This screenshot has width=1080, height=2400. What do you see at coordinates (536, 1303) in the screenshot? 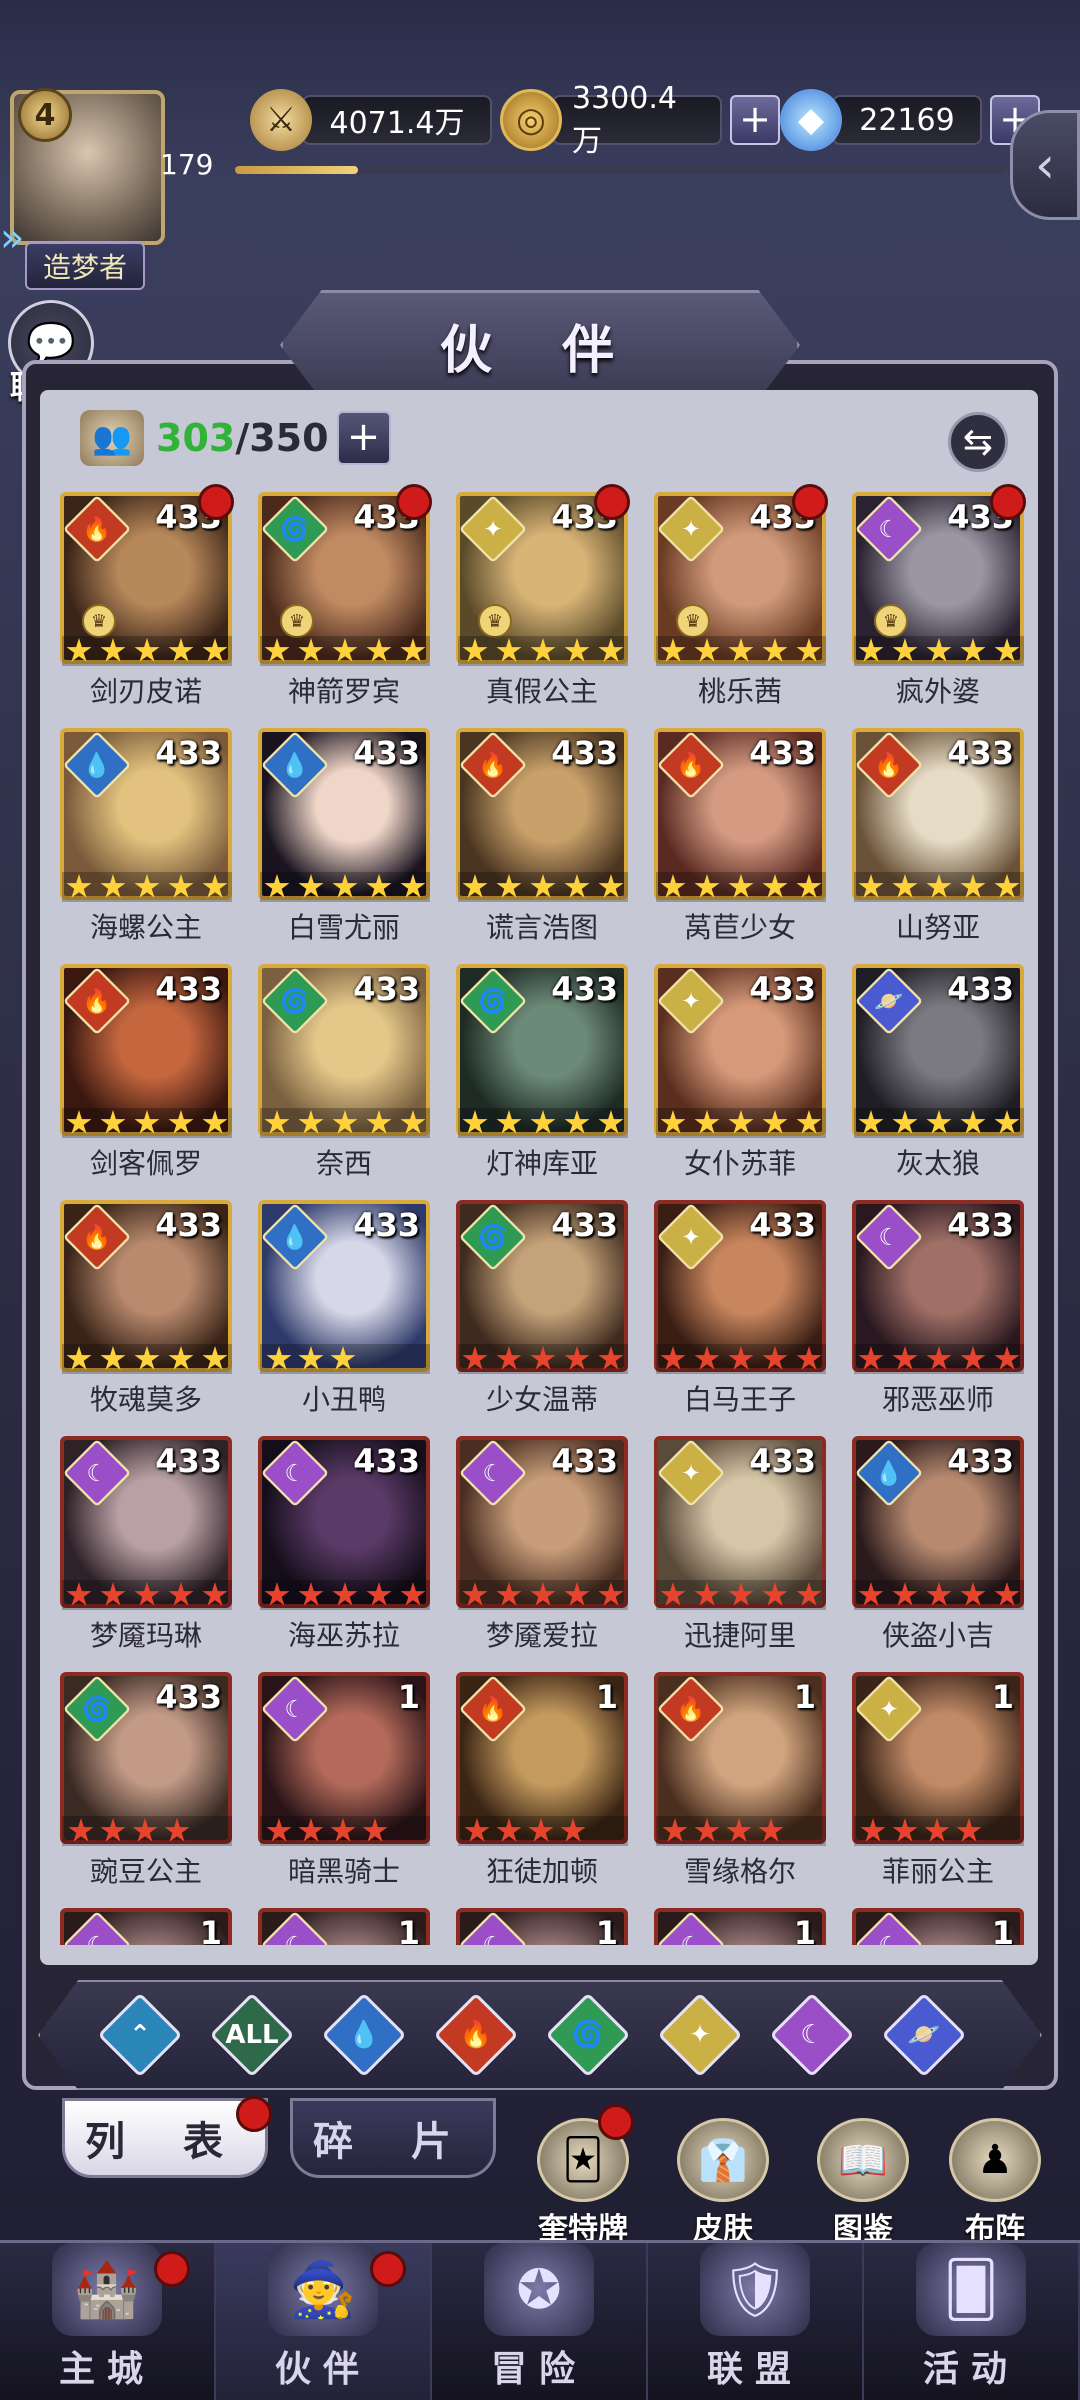
I see `partner-card: 🌀 433 少女温蒂` at bounding box center [536, 1303].